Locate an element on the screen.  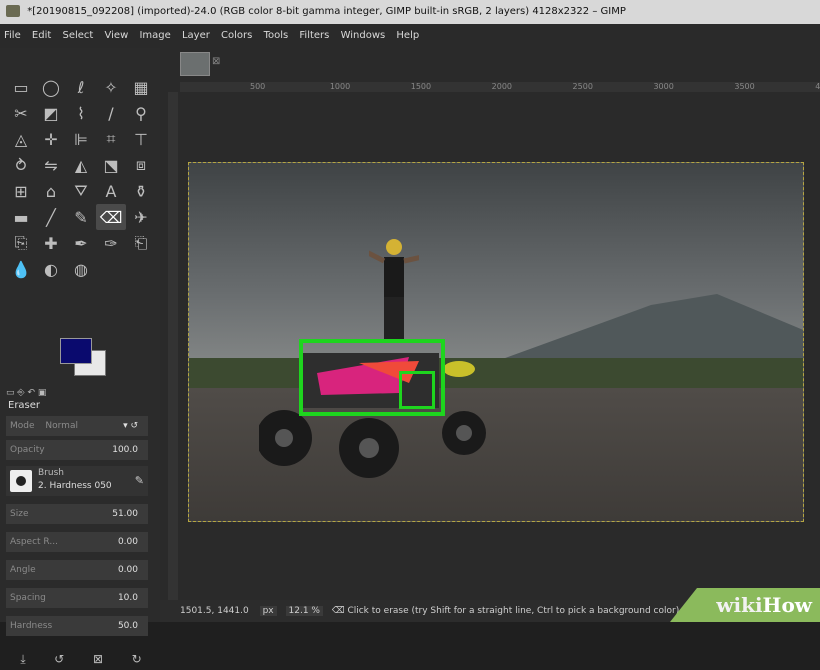
zoom-icon: ⚲ is located at coordinates (141, 113).